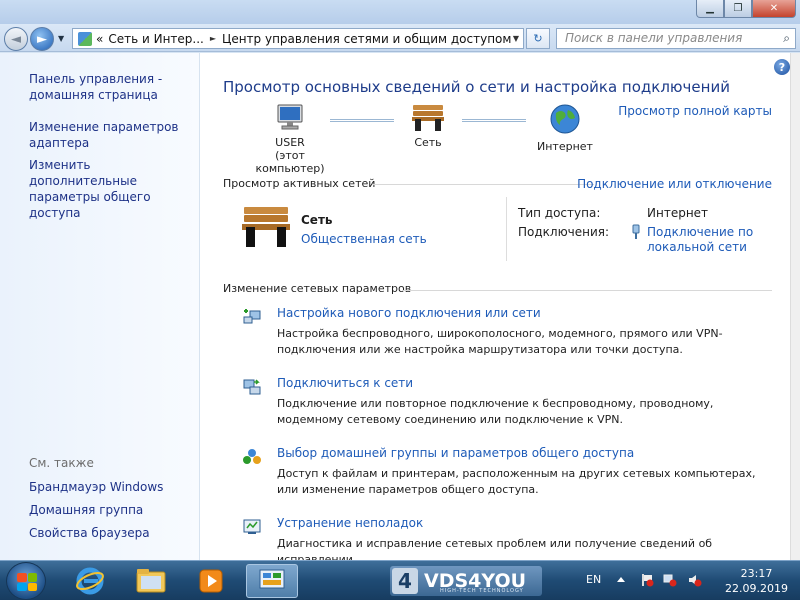 Image resolution: width=800 pixels, height=600 pixels. What do you see at coordinates (113, 87) in the screenshot?
I see `sidebar-link-control-panel-home: Панель управления - домашняя страница` at bounding box center [113, 87].